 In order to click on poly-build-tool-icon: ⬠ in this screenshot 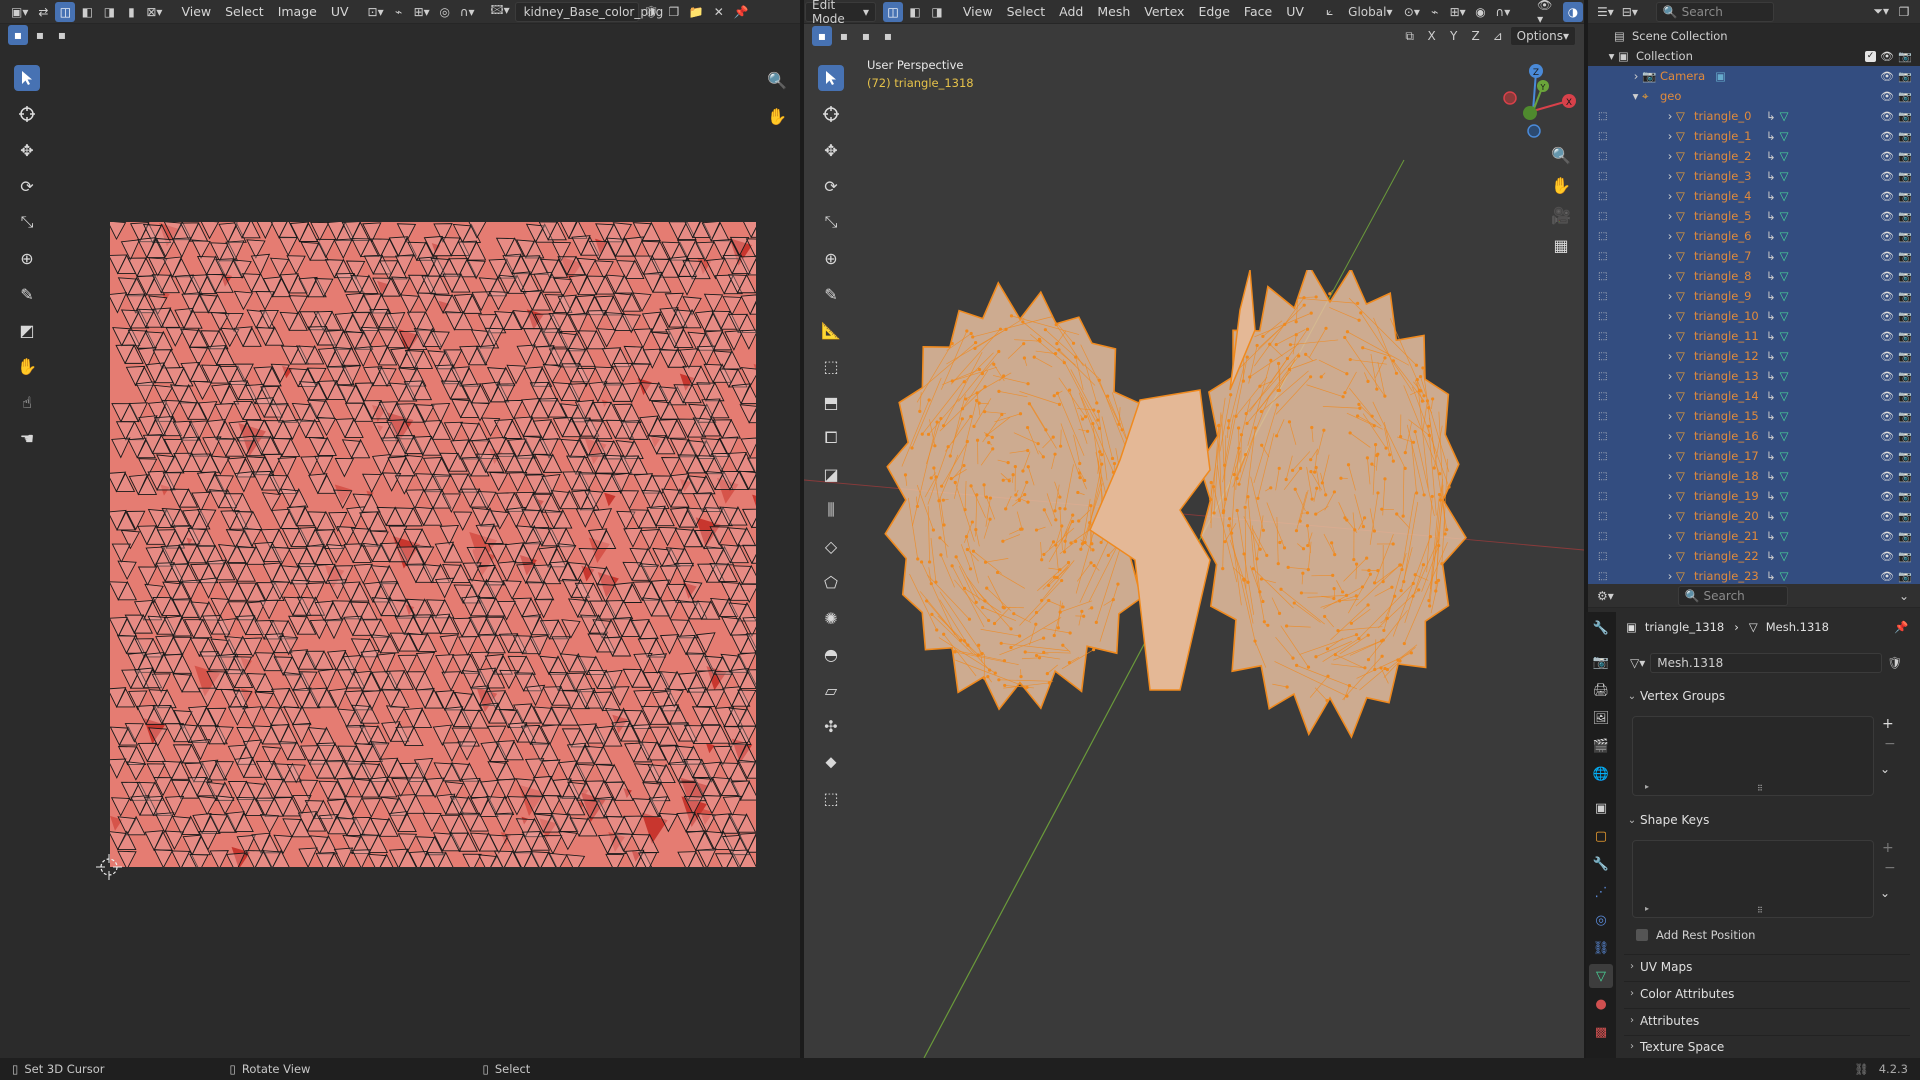, I will do `click(831, 582)`.